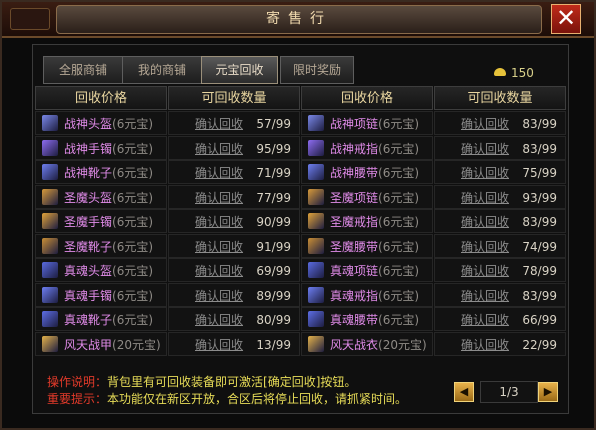  Describe the element at coordinates (88, 295) in the screenshot. I see `item-name-text: 真魂手镯` at that location.